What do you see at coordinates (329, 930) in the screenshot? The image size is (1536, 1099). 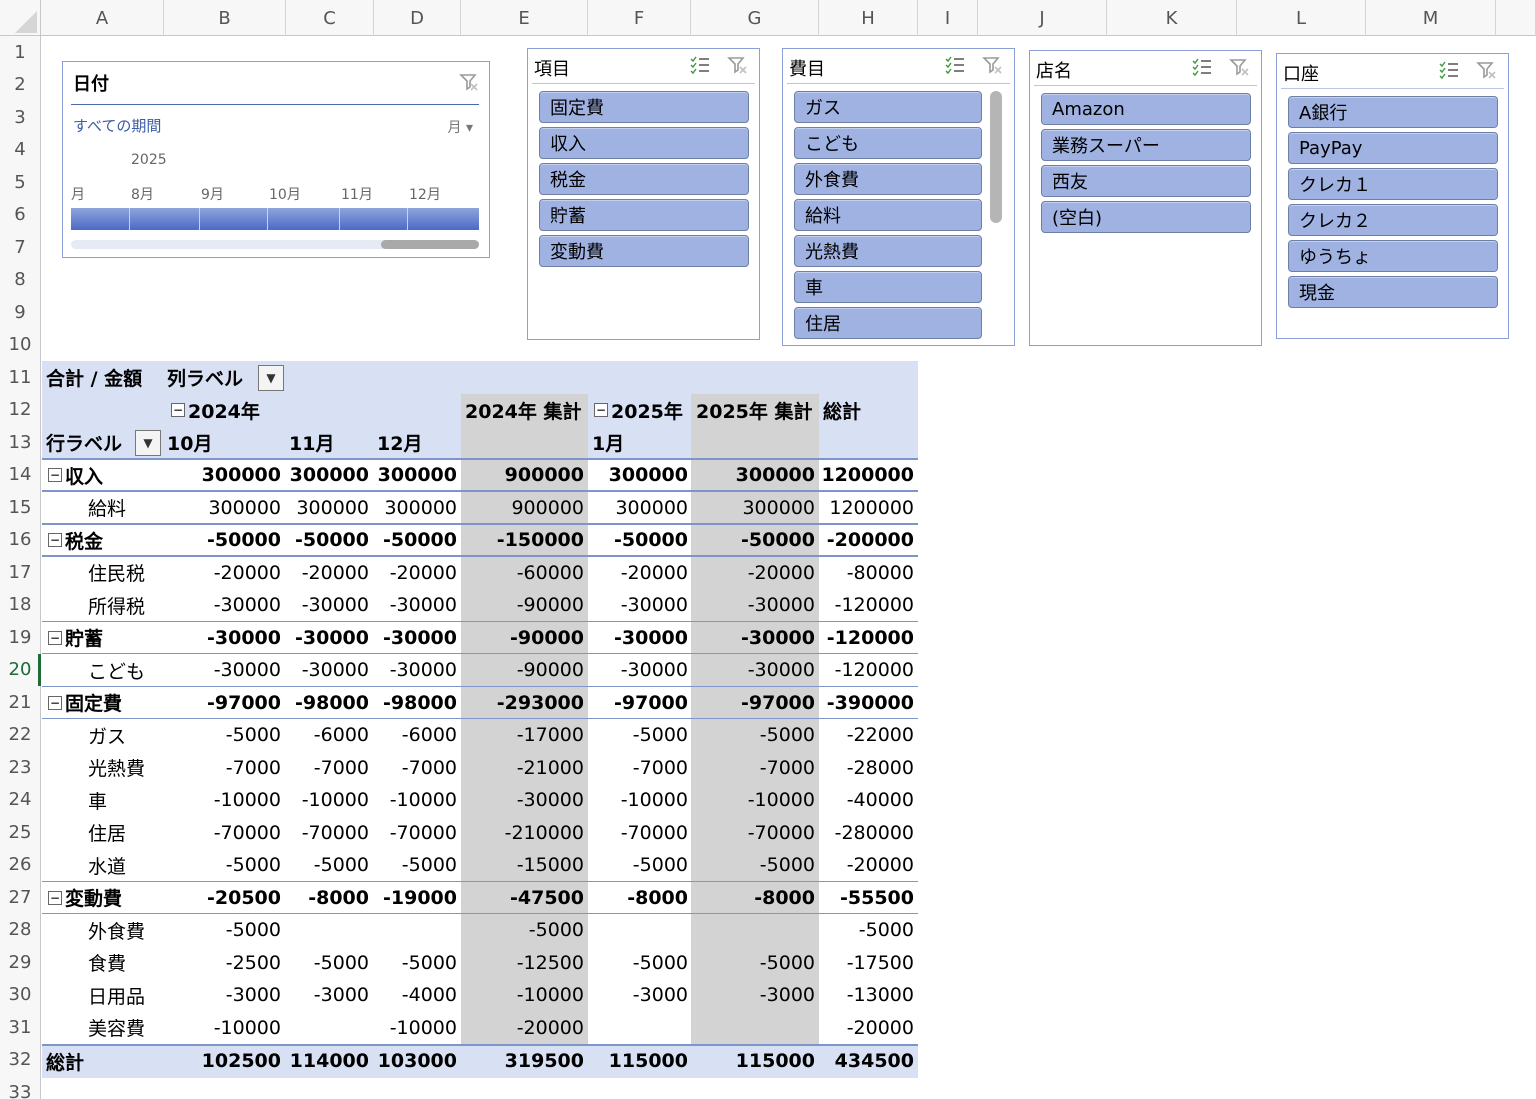 I see `pivot-value-cell` at bounding box center [329, 930].